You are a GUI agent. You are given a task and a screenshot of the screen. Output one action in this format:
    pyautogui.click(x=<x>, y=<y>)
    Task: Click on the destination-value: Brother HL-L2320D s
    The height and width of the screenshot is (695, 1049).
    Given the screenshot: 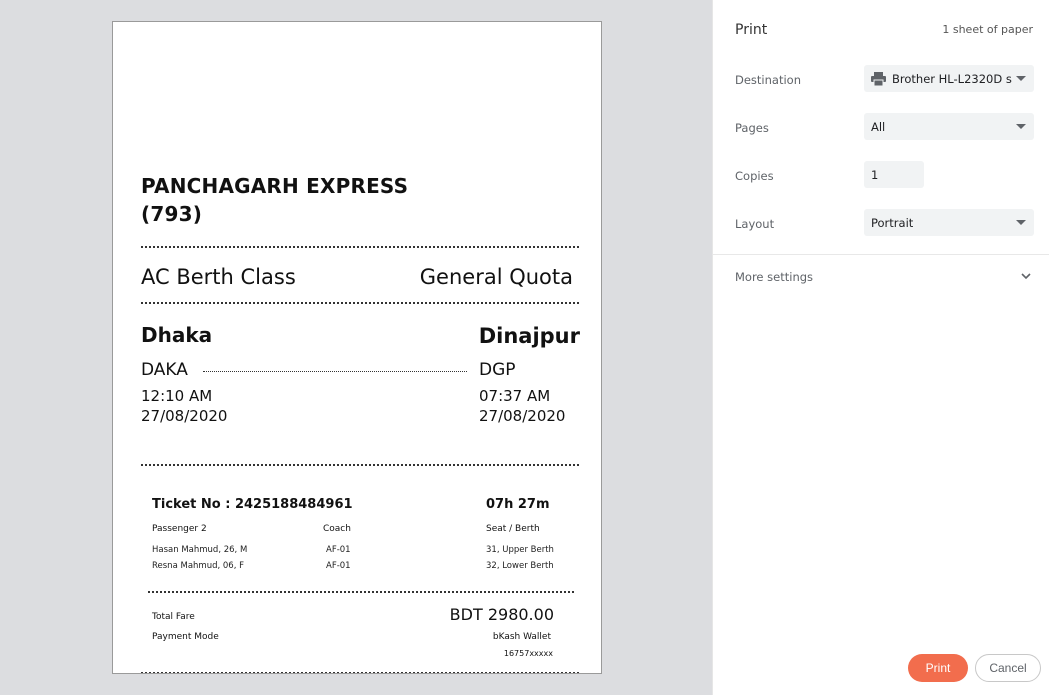 What is the action you would take?
    pyautogui.click(x=952, y=78)
    